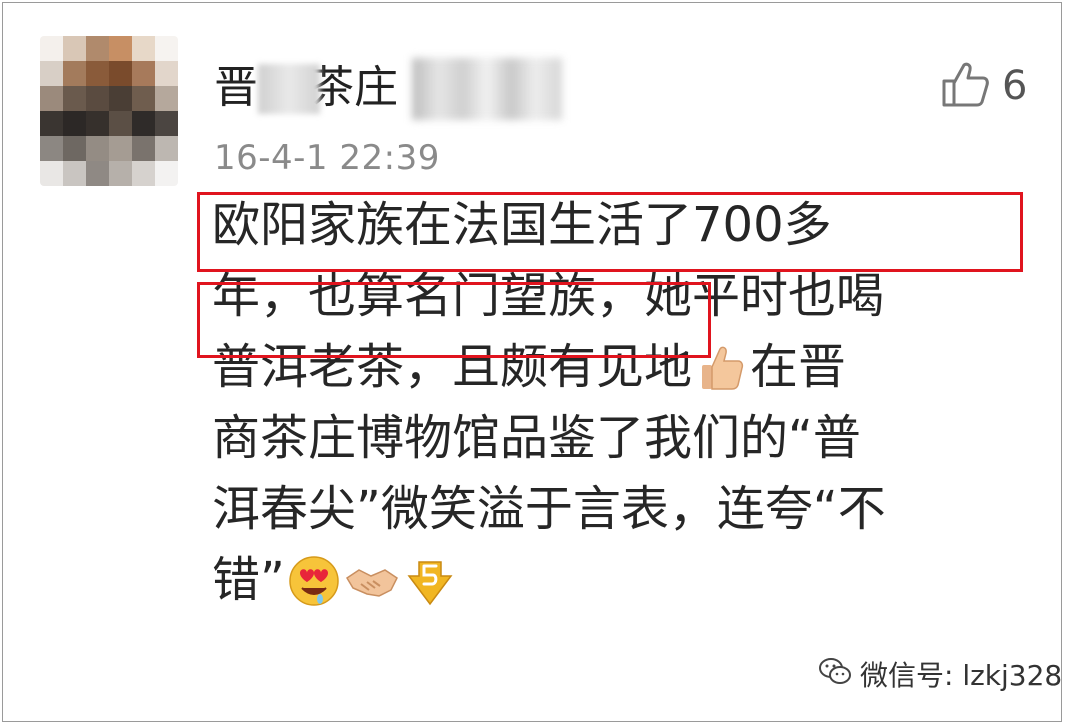 The width and height of the screenshot is (1066, 726). I want to click on handshake-emoji-icon, so click(372, 581).